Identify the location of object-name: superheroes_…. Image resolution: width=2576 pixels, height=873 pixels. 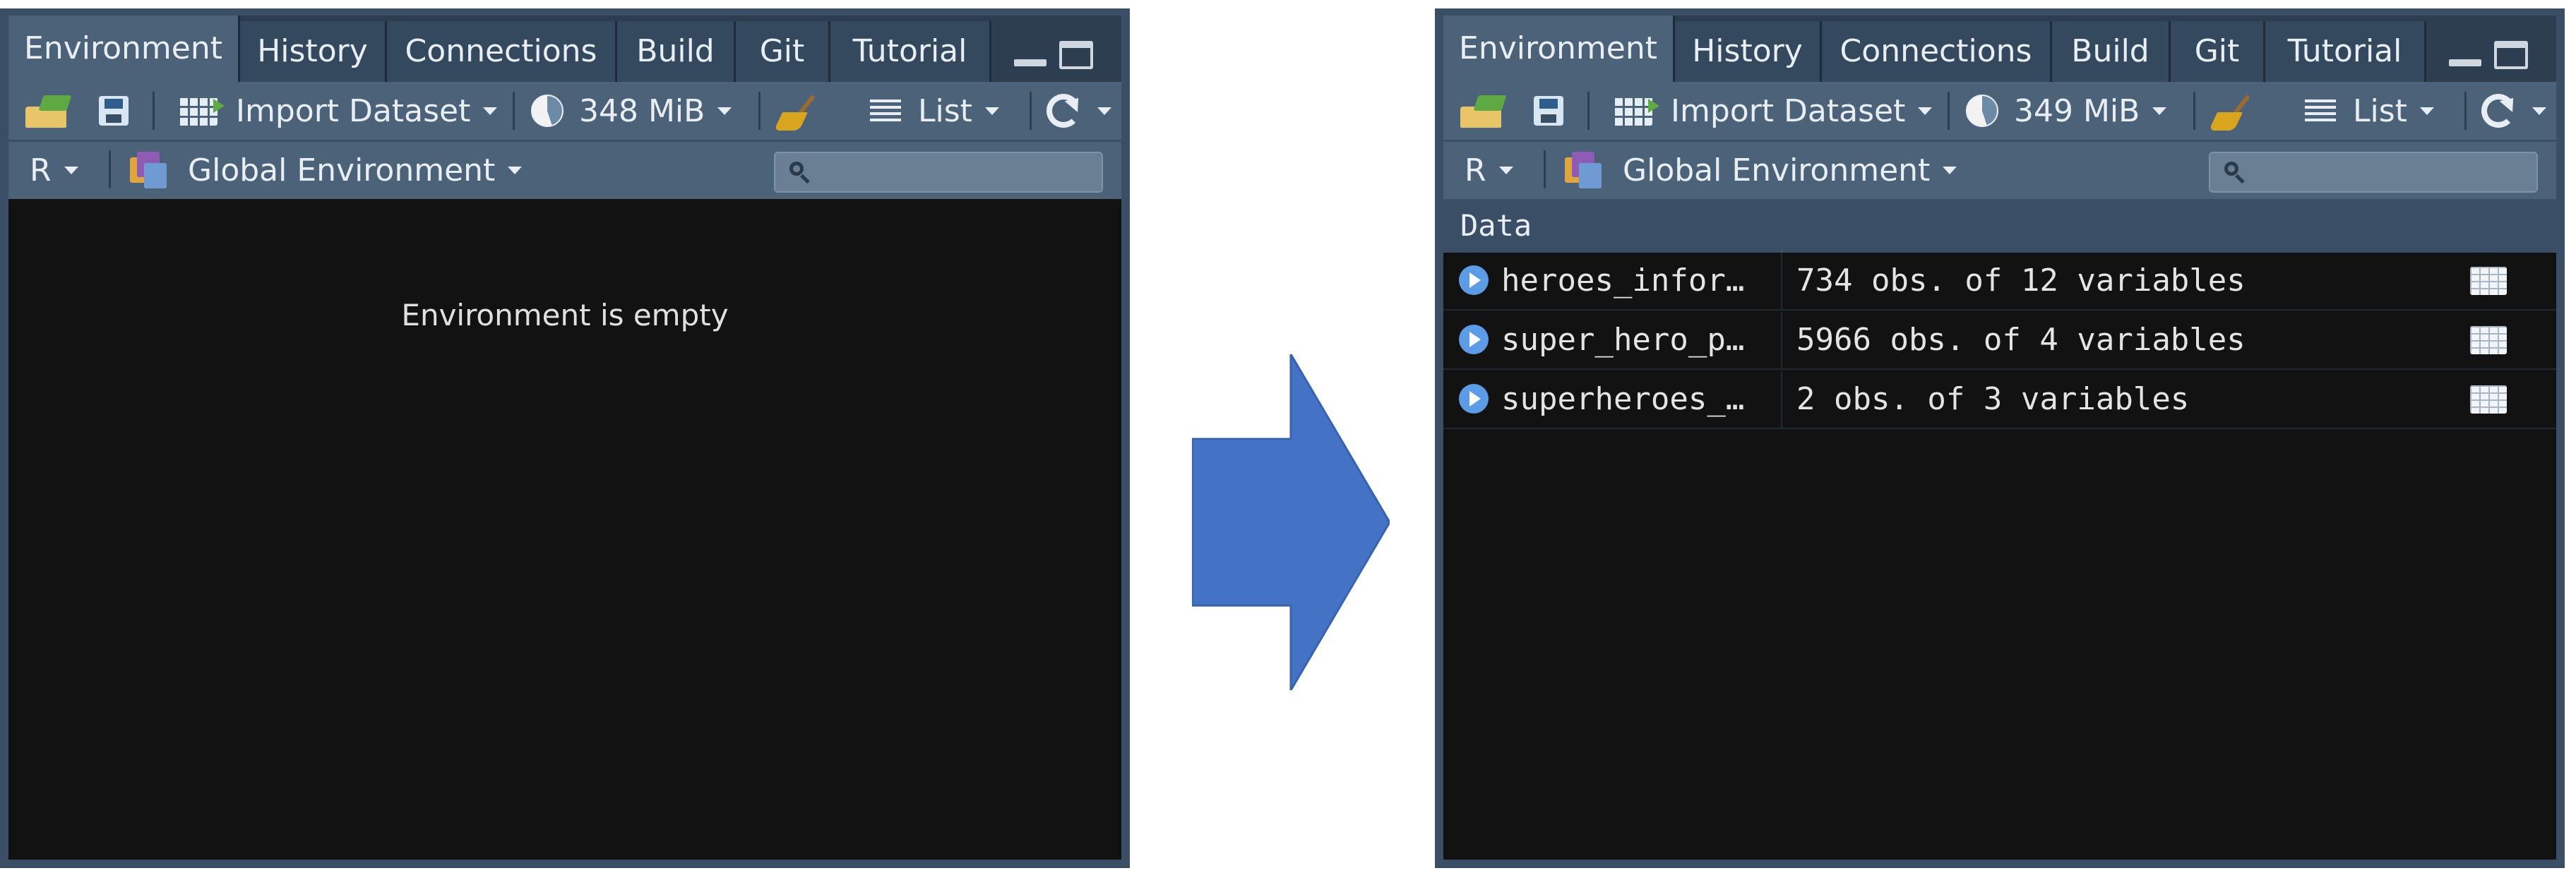
(1623, 399).